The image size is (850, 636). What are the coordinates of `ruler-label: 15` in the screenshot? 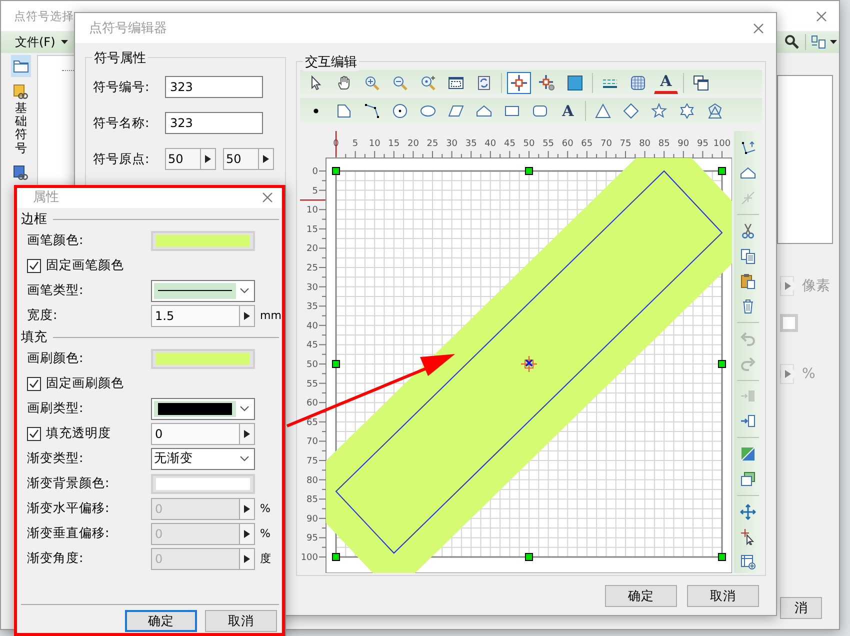 It's located at (312, 229).